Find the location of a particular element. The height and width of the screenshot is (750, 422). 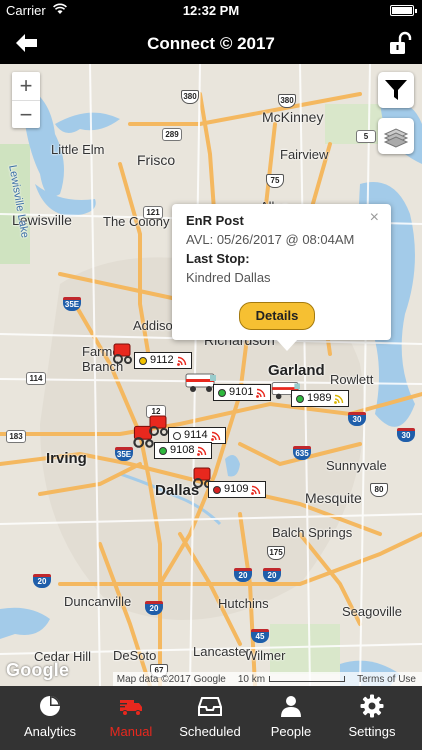

unit-label: 9112 is located at coordinates (163, 360).